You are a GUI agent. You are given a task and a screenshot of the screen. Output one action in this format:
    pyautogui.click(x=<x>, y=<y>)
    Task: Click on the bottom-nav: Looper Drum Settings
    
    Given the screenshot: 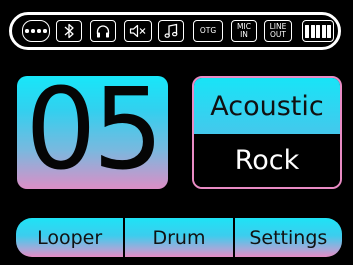 What is the action you would take?
    pyautogui.click(x=179, y=237)
    